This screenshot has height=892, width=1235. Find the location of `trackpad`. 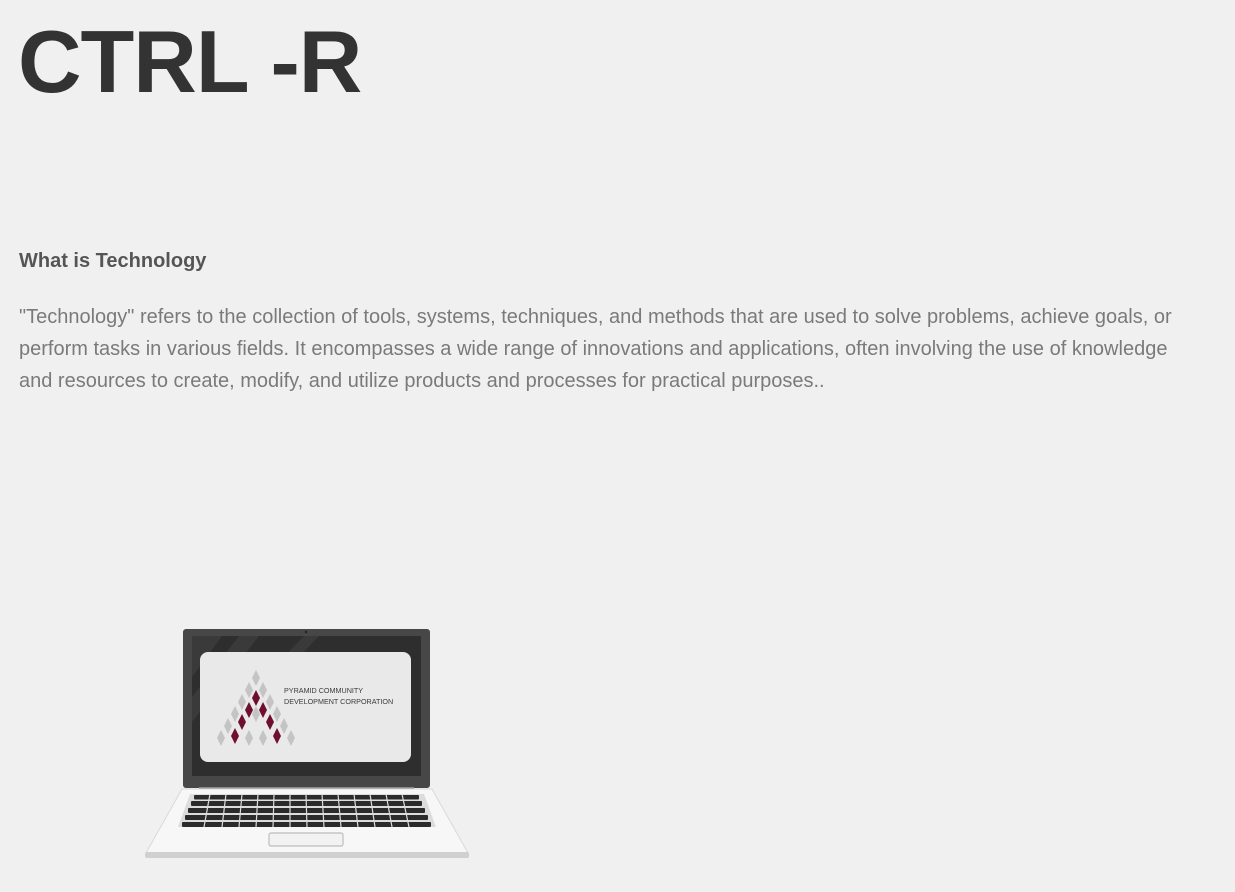

trackpad is located at coordinates (306, 839).